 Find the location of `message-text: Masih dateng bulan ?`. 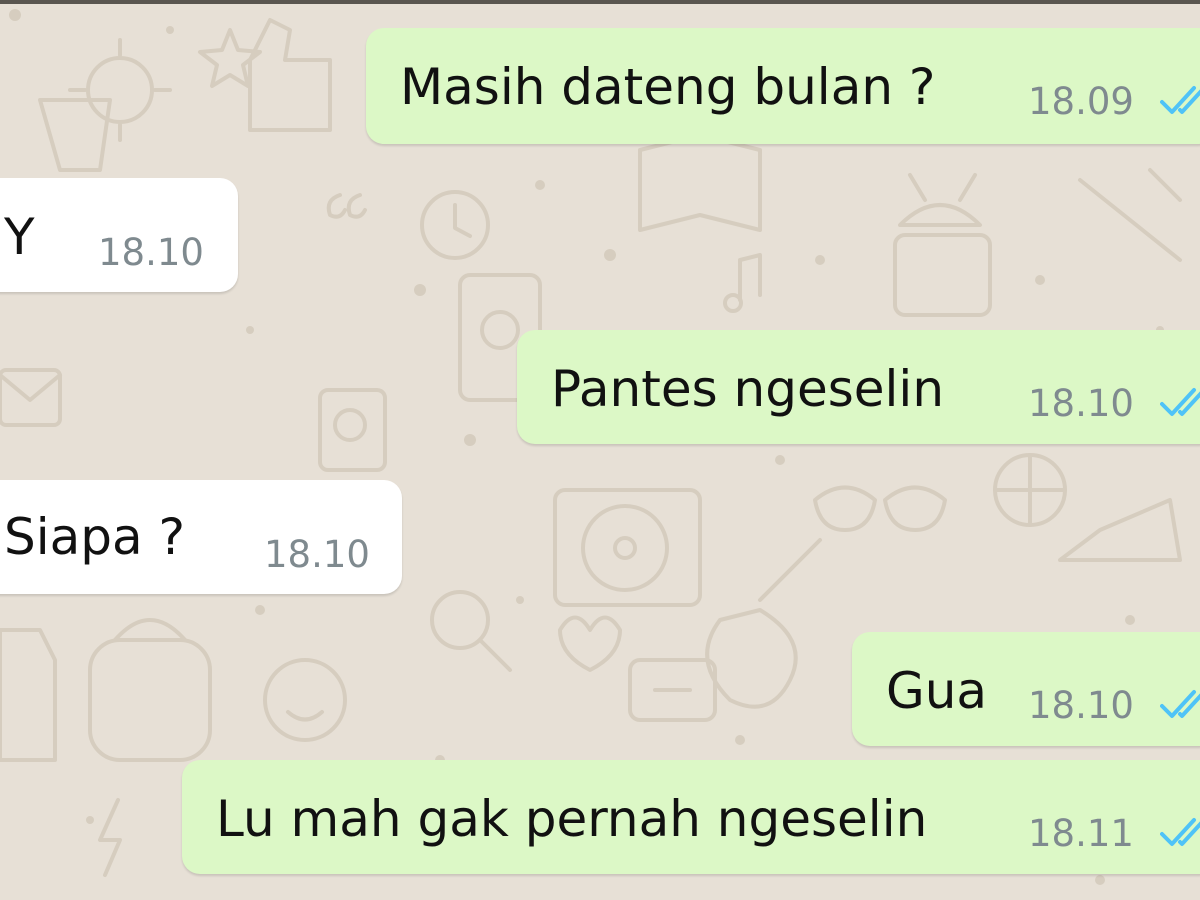

message-text: Masih dateng bulan ? is located at coordinates (668, 87).